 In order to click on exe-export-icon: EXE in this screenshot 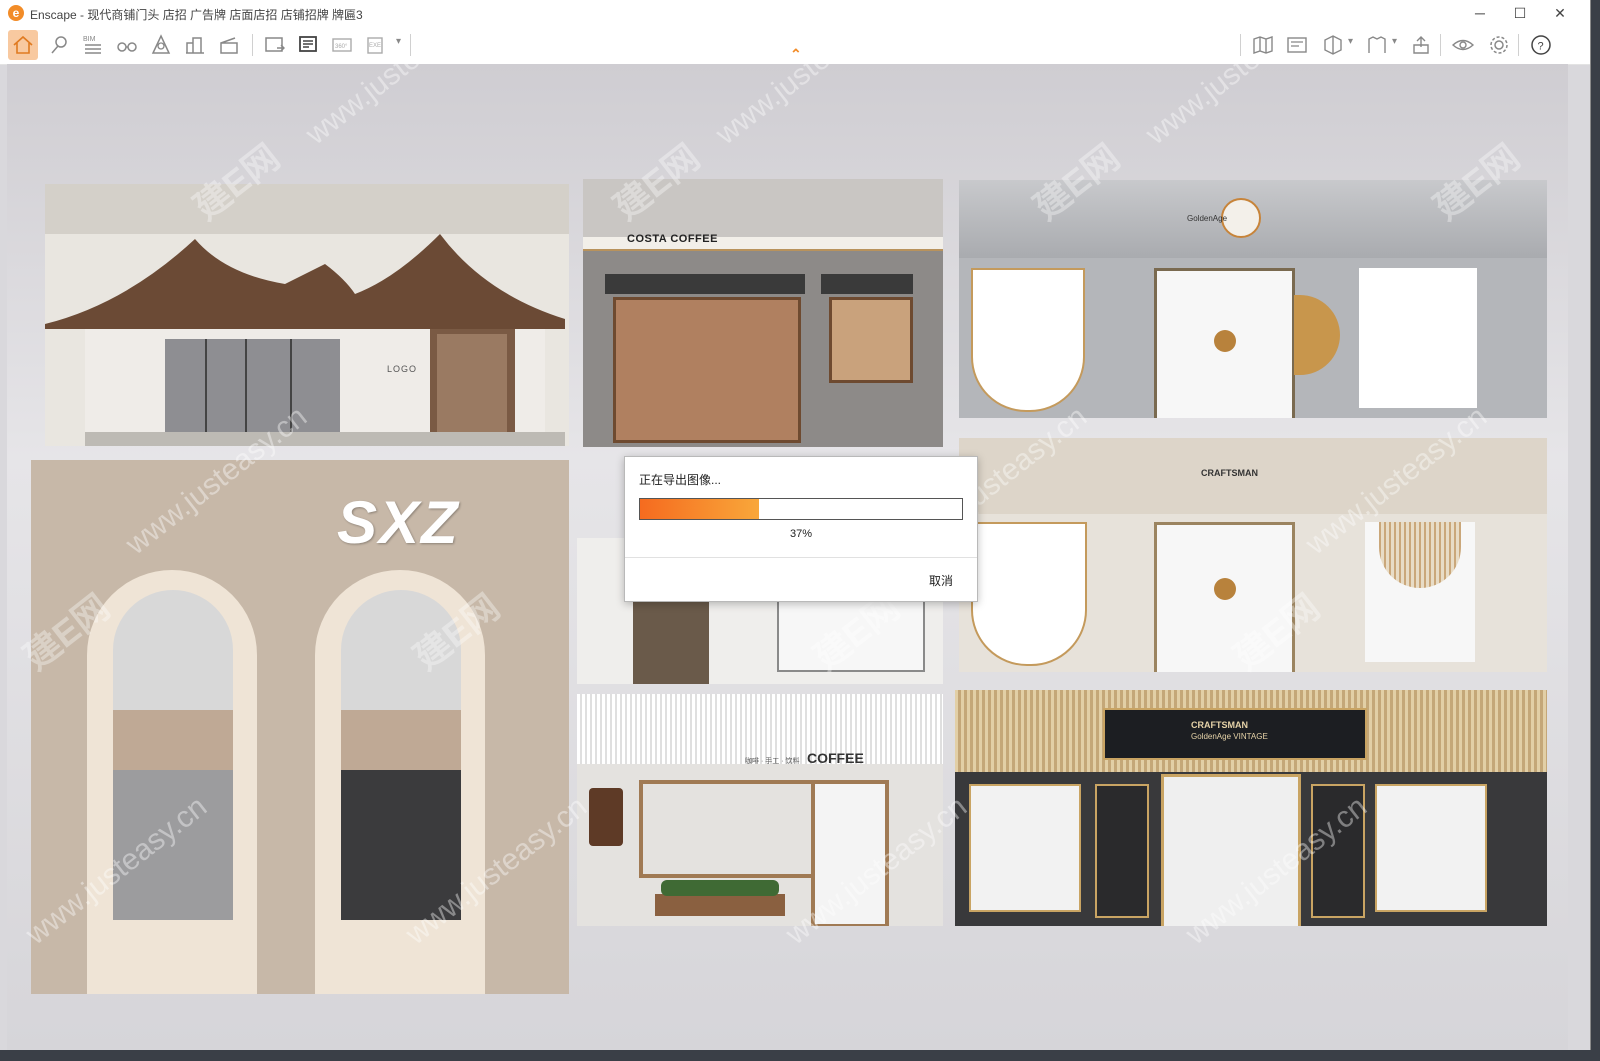, I will do `click(375, 45)`.